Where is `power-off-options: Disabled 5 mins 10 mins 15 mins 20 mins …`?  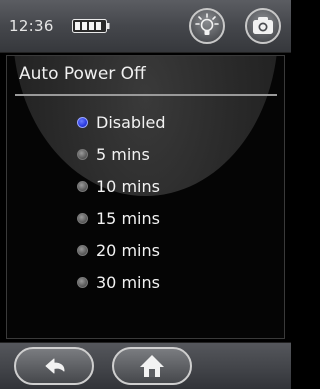 power-off-options: Disabled 5 mins 10 mins 15 mins 20 mins … is located at coordinates (121, 202).